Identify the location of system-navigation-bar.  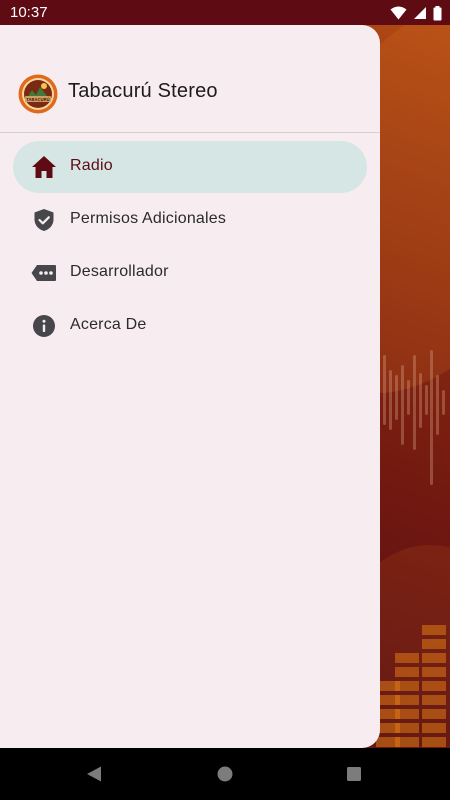
(225, 774).